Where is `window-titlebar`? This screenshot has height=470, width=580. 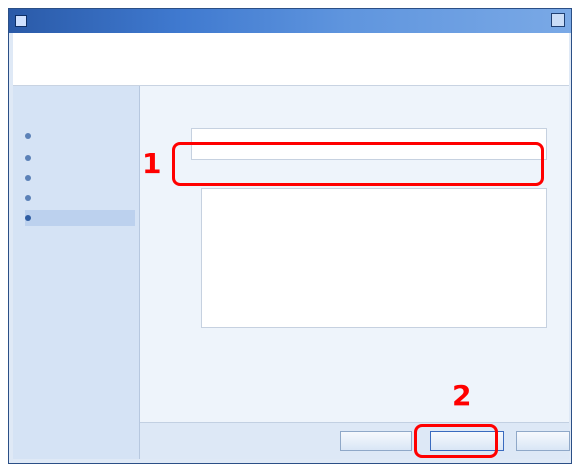 window-titlebar is located at coordinates (290, 21).